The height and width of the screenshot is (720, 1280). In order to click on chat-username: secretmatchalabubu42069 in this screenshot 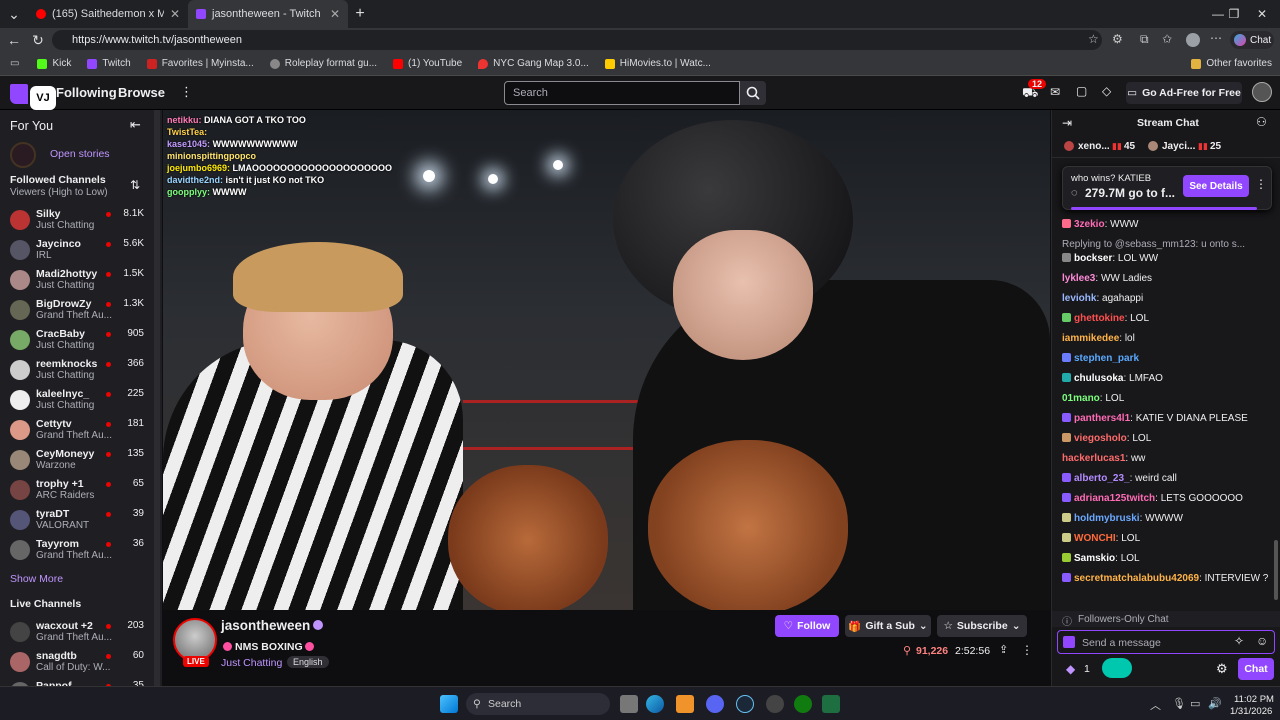, I will do `click(1136, 578)`.